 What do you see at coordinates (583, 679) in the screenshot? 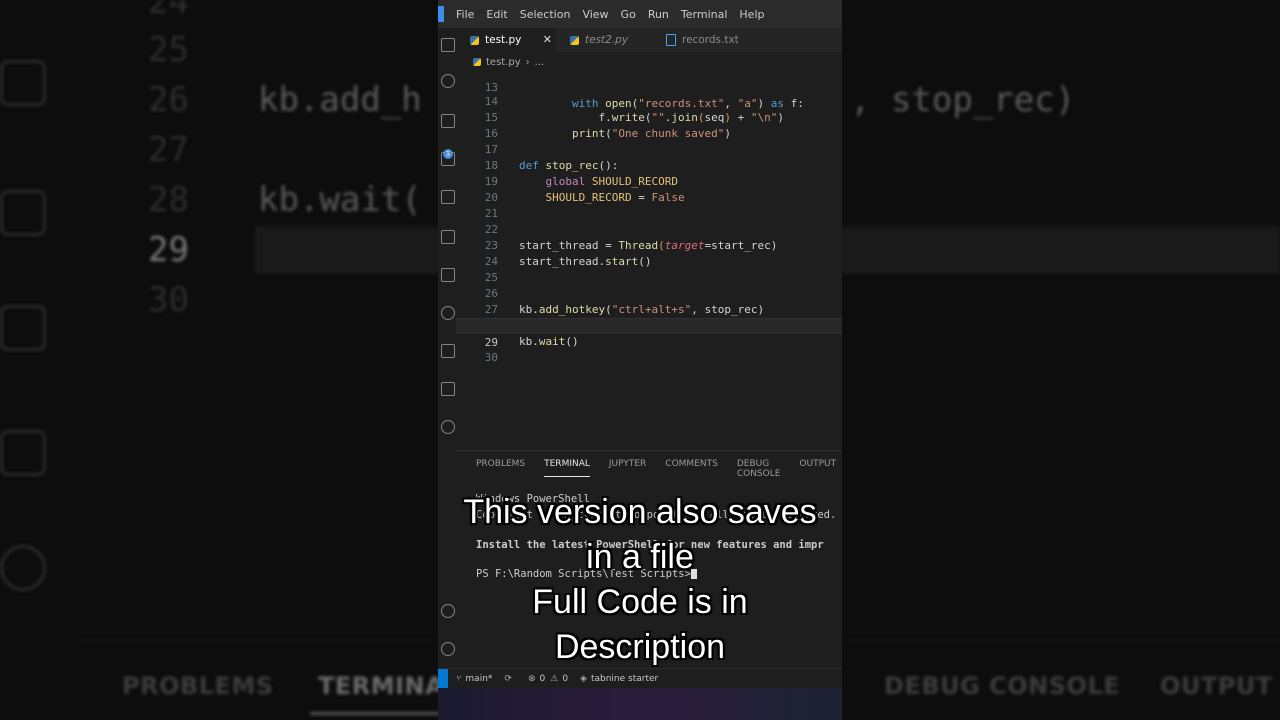
I see `tabnine-icon: ◈` at bounding box center [583, 679].